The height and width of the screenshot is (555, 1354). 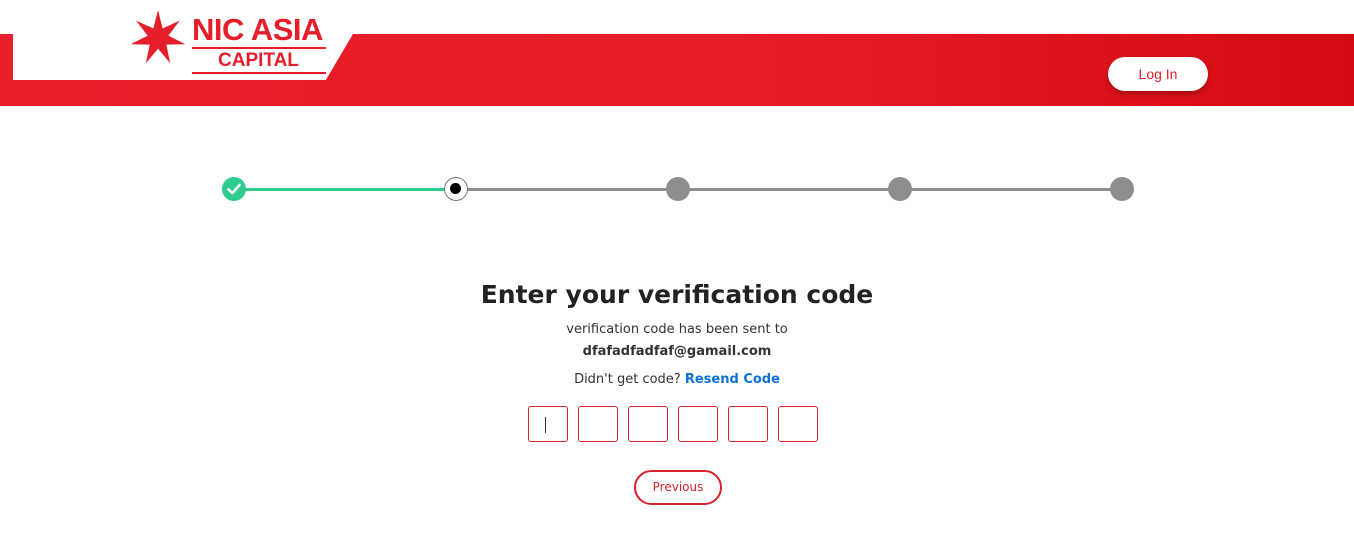 I want to click on brand-logo: NIC ASIA CAPITAL, so click(x=233, y=43).